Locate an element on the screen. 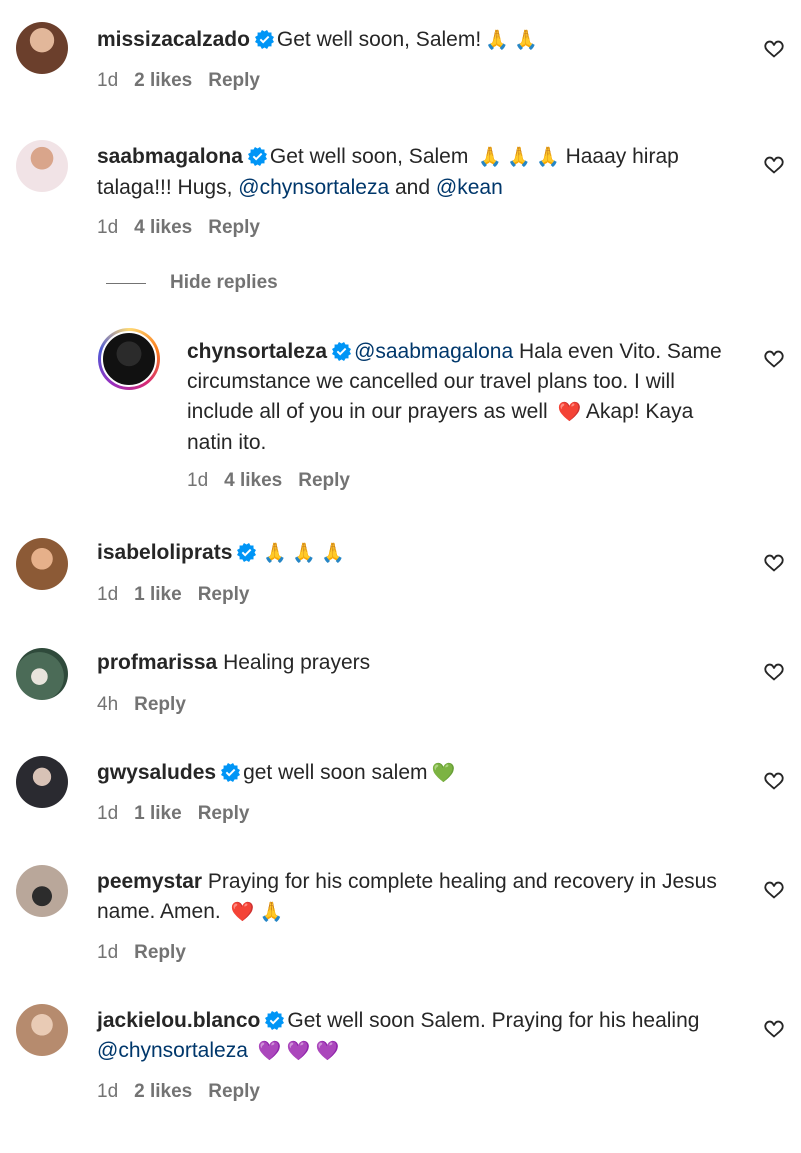 The width and height of the screenshot is (801, 1153). username: isabeloliprats is located at coordinates (164, 552).